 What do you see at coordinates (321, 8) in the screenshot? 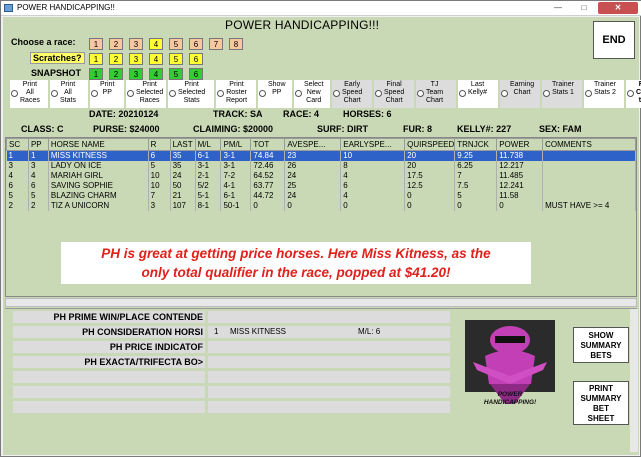
I see `title-bar: POWER HANDICAPPING!! — □ ✕` at bounding box center [321, 8].